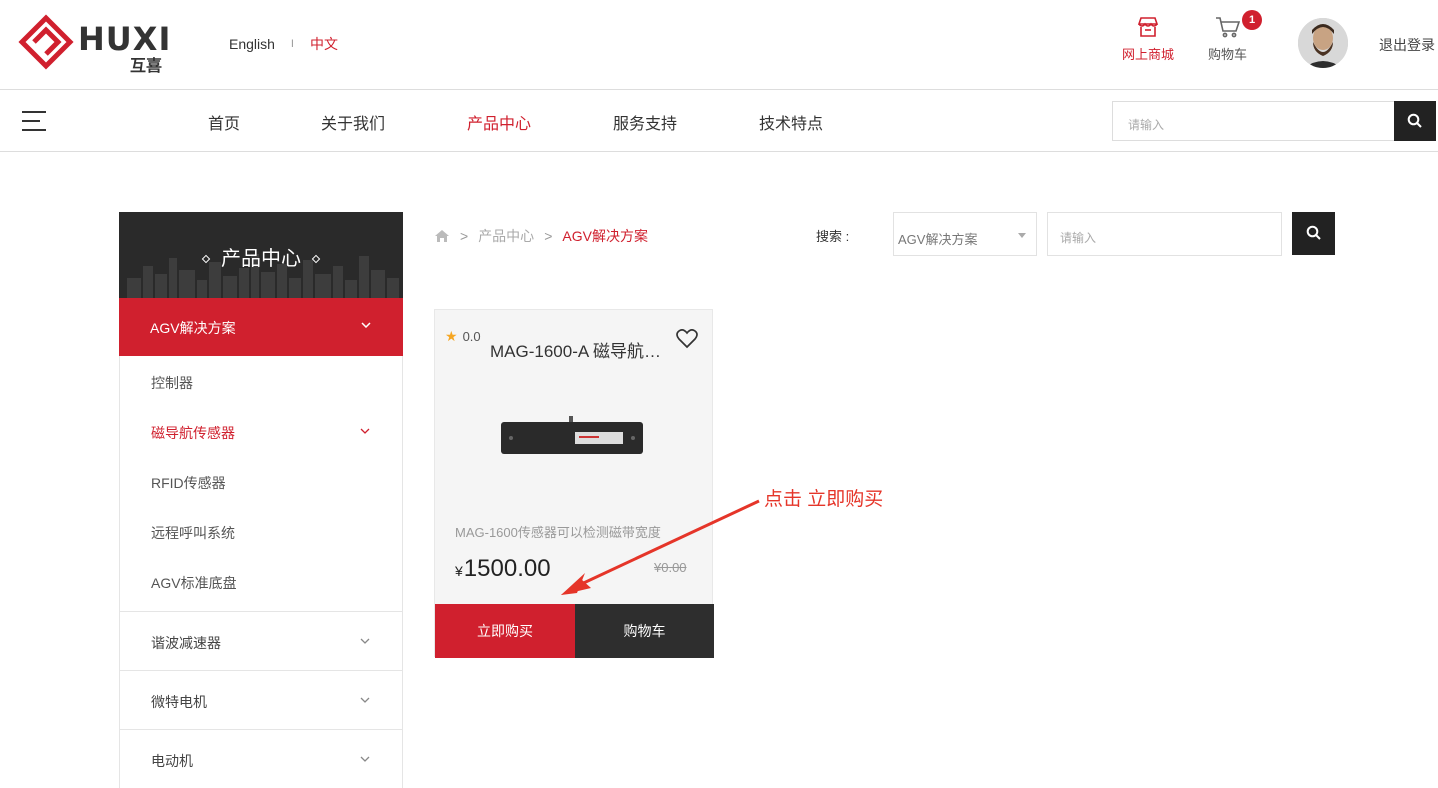 The image size is (1438, 788). Describe the element at coordinates (34, 121) in the screenshot. I see `menu-icon` at that location.